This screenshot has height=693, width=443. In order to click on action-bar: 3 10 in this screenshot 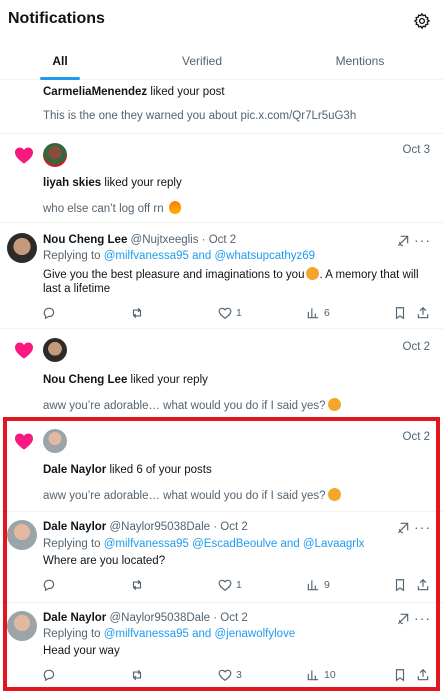, I will do `click(221, 677)`.